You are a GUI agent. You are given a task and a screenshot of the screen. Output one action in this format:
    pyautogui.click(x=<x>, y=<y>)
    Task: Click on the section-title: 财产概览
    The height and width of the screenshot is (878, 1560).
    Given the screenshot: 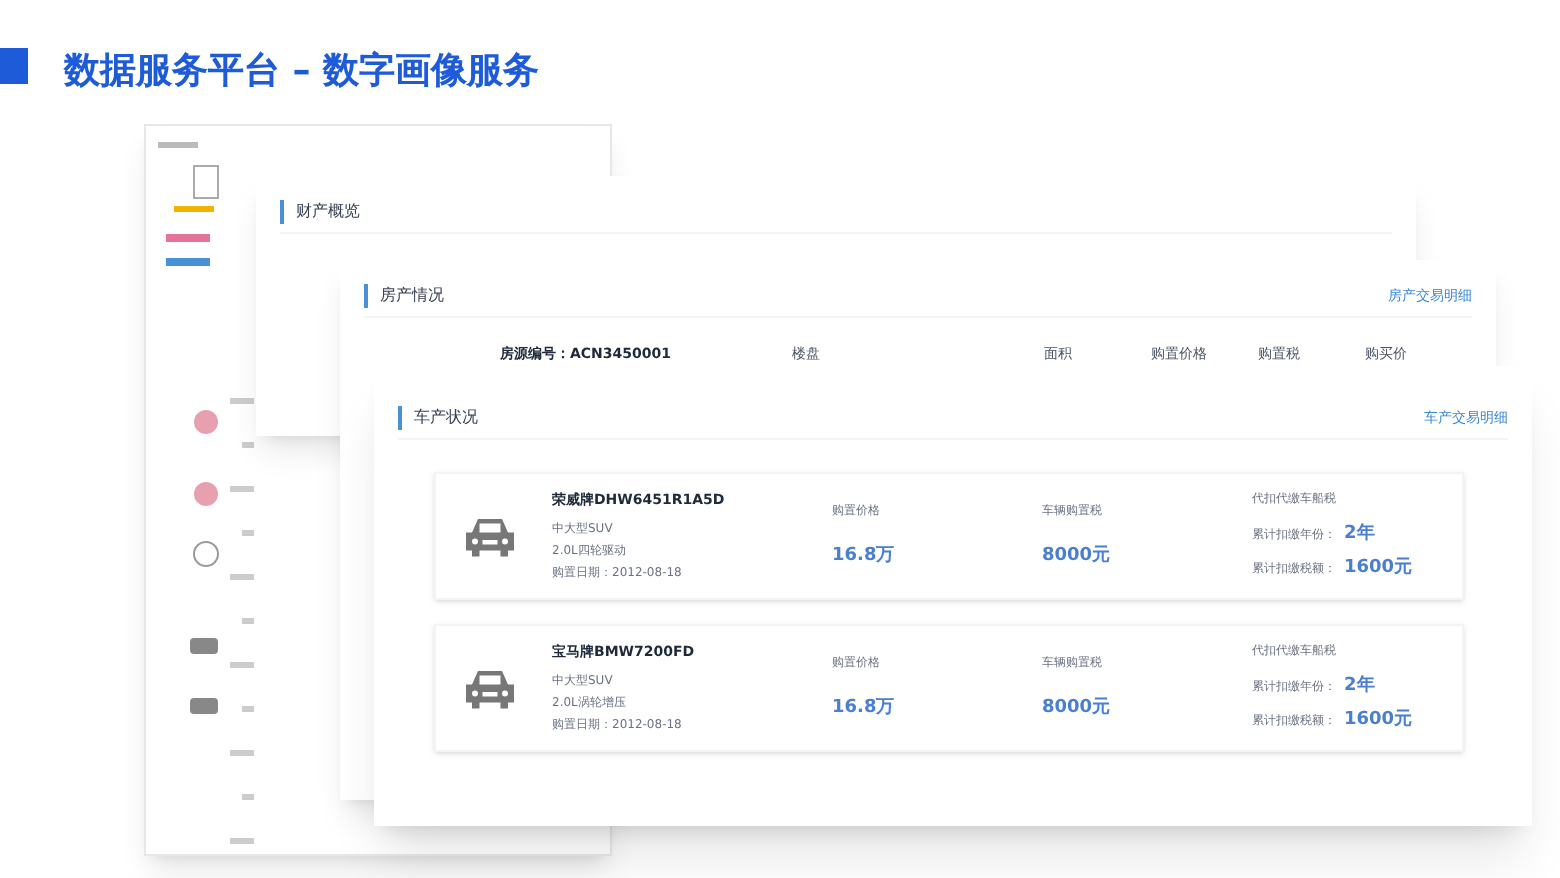 What is the action you would take?
    pyautogui.click(x=320, y=212)
    